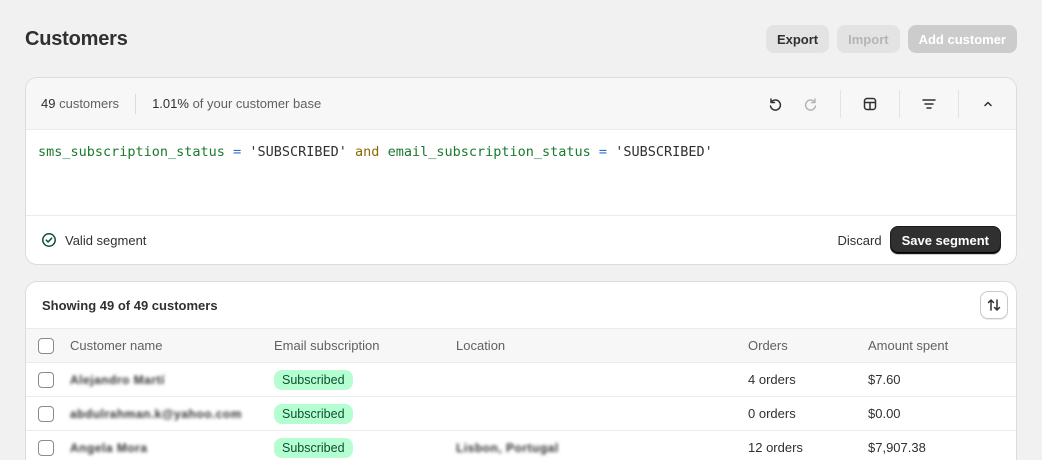  Describe the element at coordinates (808, 413) in the screenshot. I see `orders-cell: 0 orders` at that location.